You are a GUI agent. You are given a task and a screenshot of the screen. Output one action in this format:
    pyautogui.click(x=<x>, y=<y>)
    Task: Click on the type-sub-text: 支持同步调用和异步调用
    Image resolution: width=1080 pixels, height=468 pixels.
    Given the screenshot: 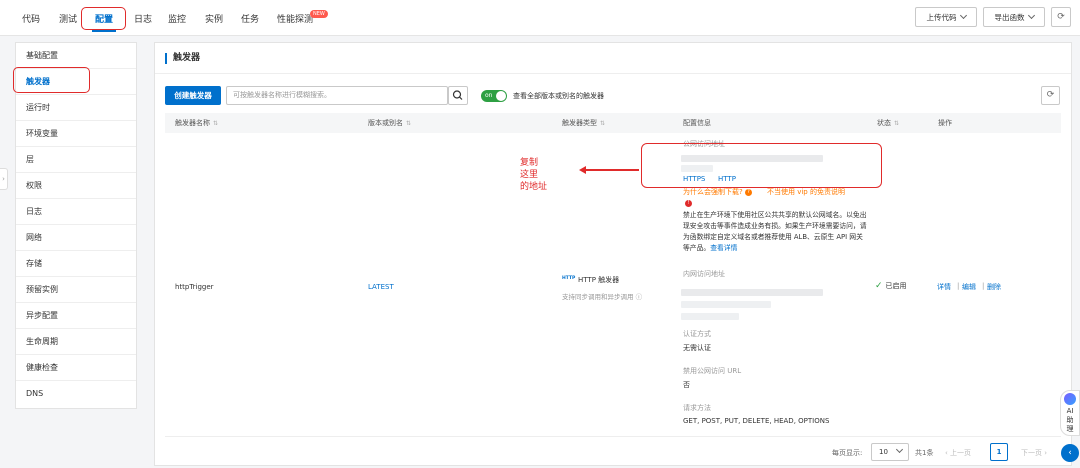 What is the action you would take?
    pyautogui.click(x=598, y=297)
    